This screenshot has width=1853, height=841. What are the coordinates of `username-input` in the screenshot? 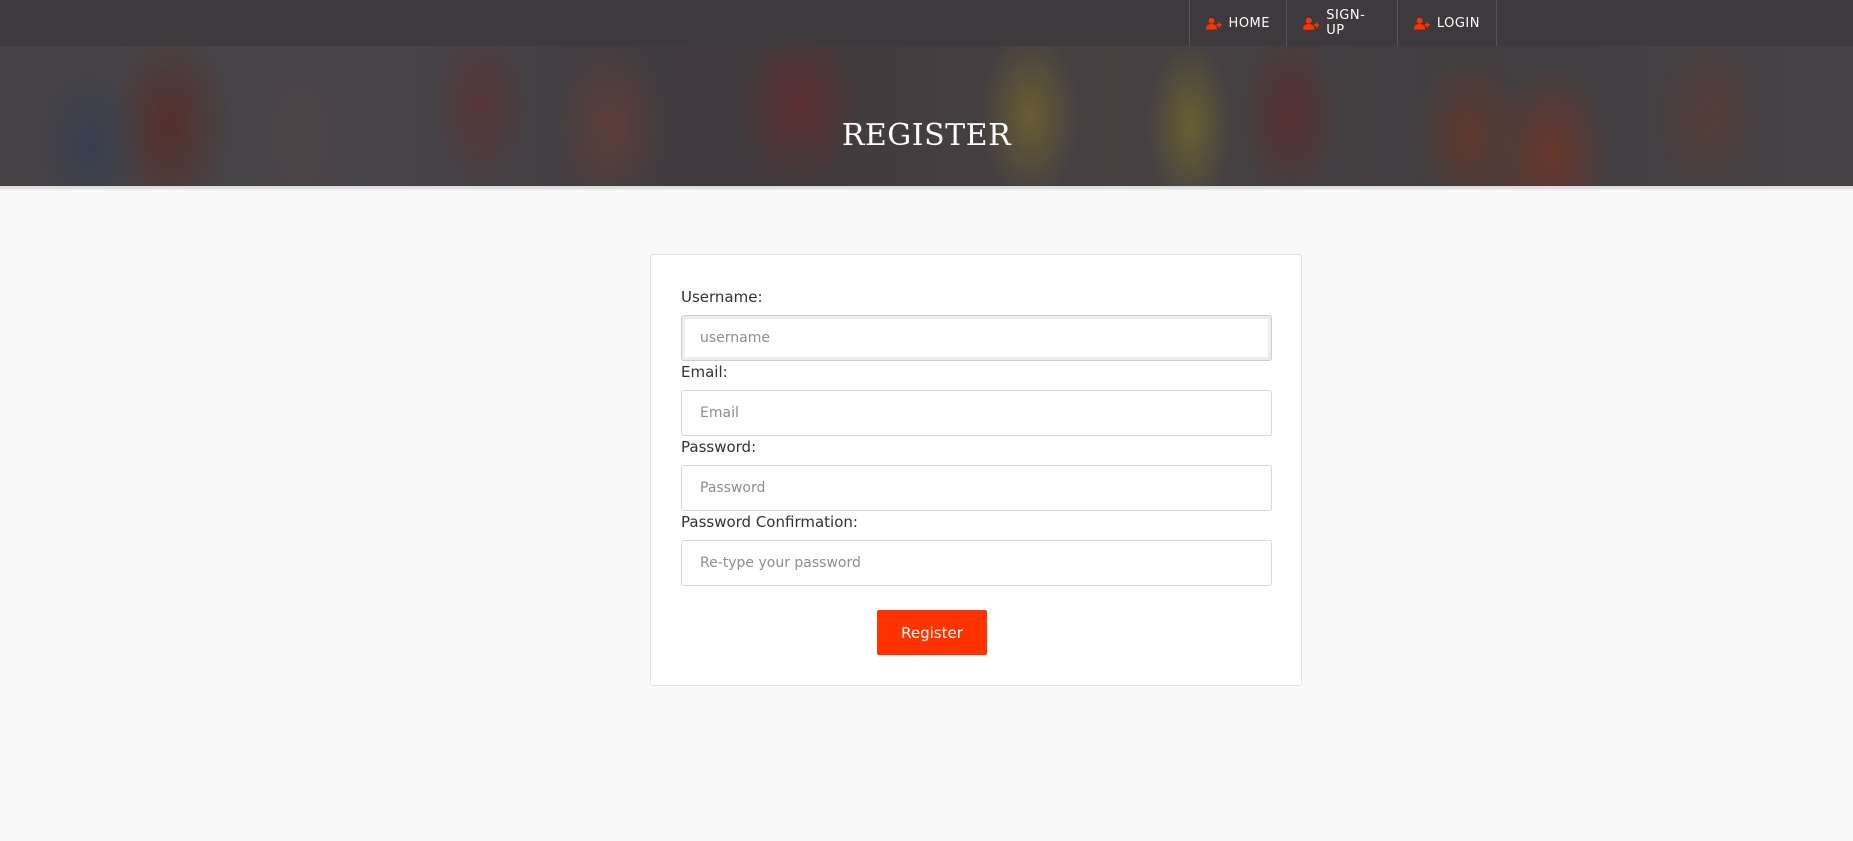 It's located at (976, 338).